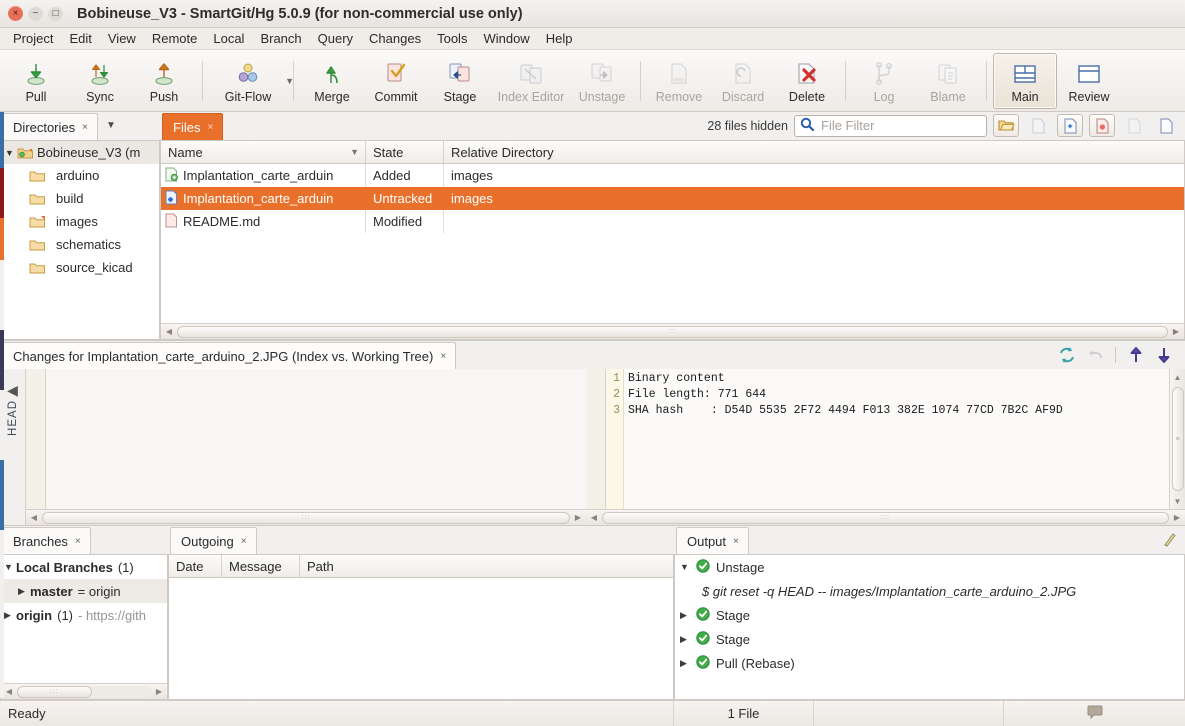  I want to click on column-header-path: Path, so click(486, 566).